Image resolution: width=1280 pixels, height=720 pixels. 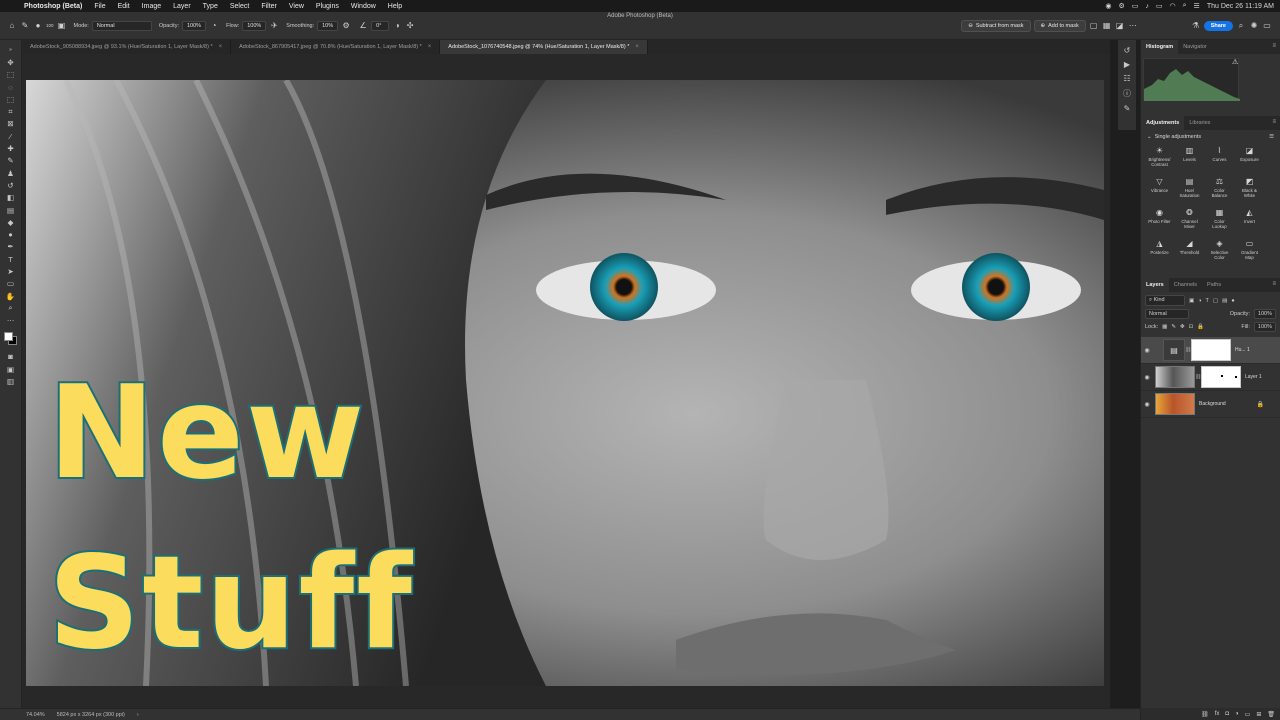 What do you see at coordinates (1135, 6) in the screenshot?
I see `tray-display-icon: ▭` at bounding box center [1135, 6].